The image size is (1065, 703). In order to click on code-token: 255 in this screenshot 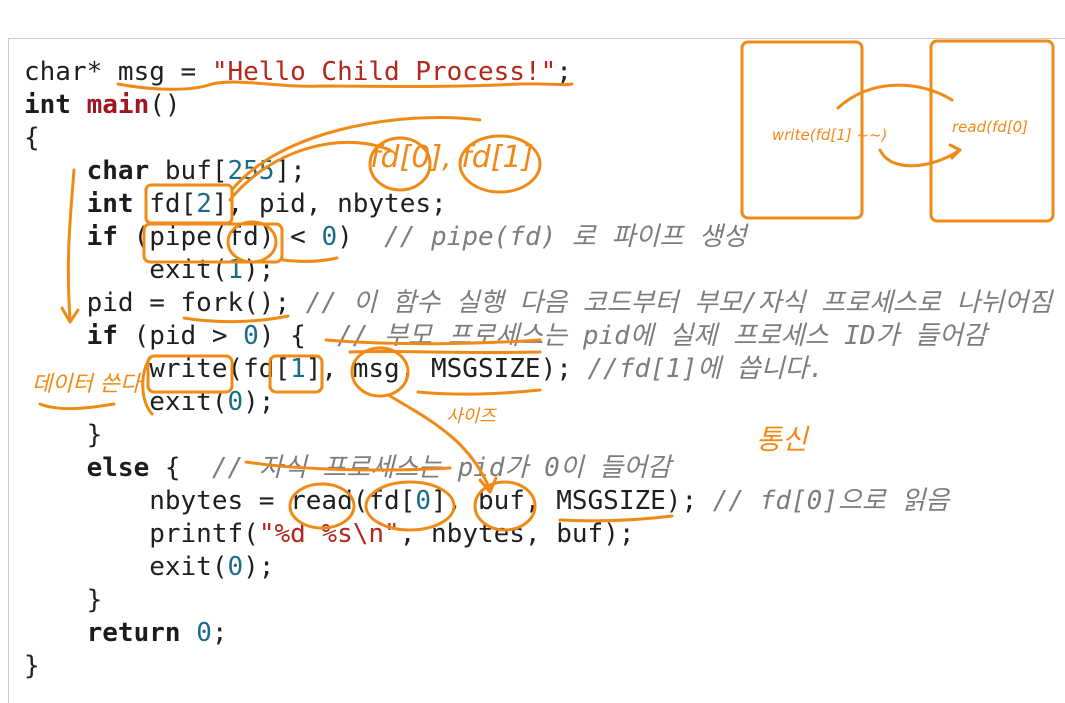, I will do `click(251, 171)`.